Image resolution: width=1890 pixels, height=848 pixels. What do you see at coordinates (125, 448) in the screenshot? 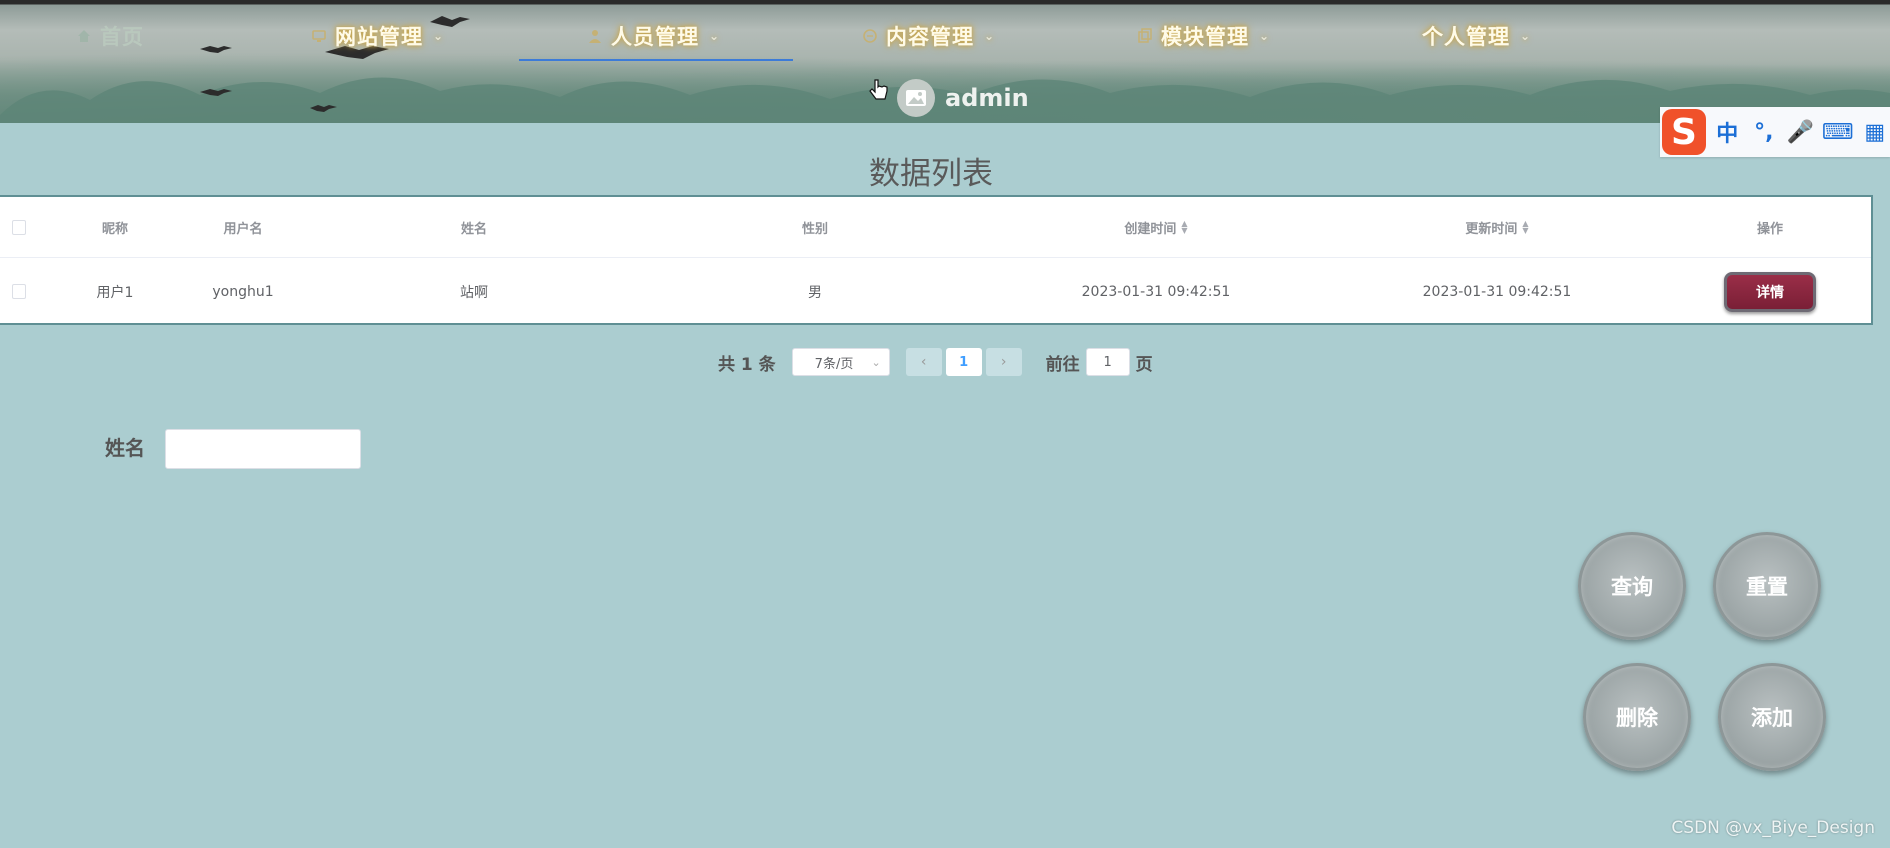
I see `name-search-label: 姓名` at bounding box center [125, 448].